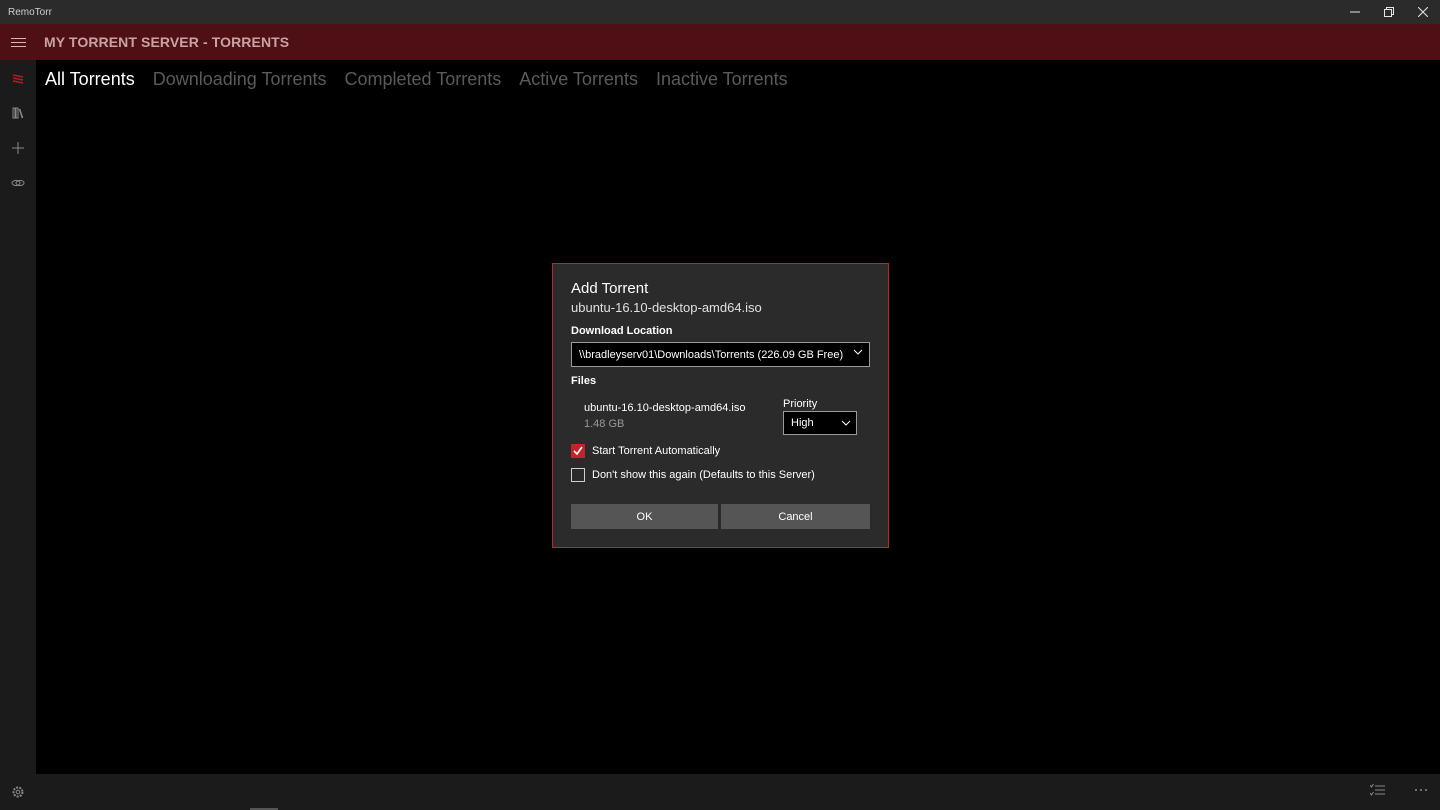  I want to click on dont-show-again-checkbox, so click(578, 475).